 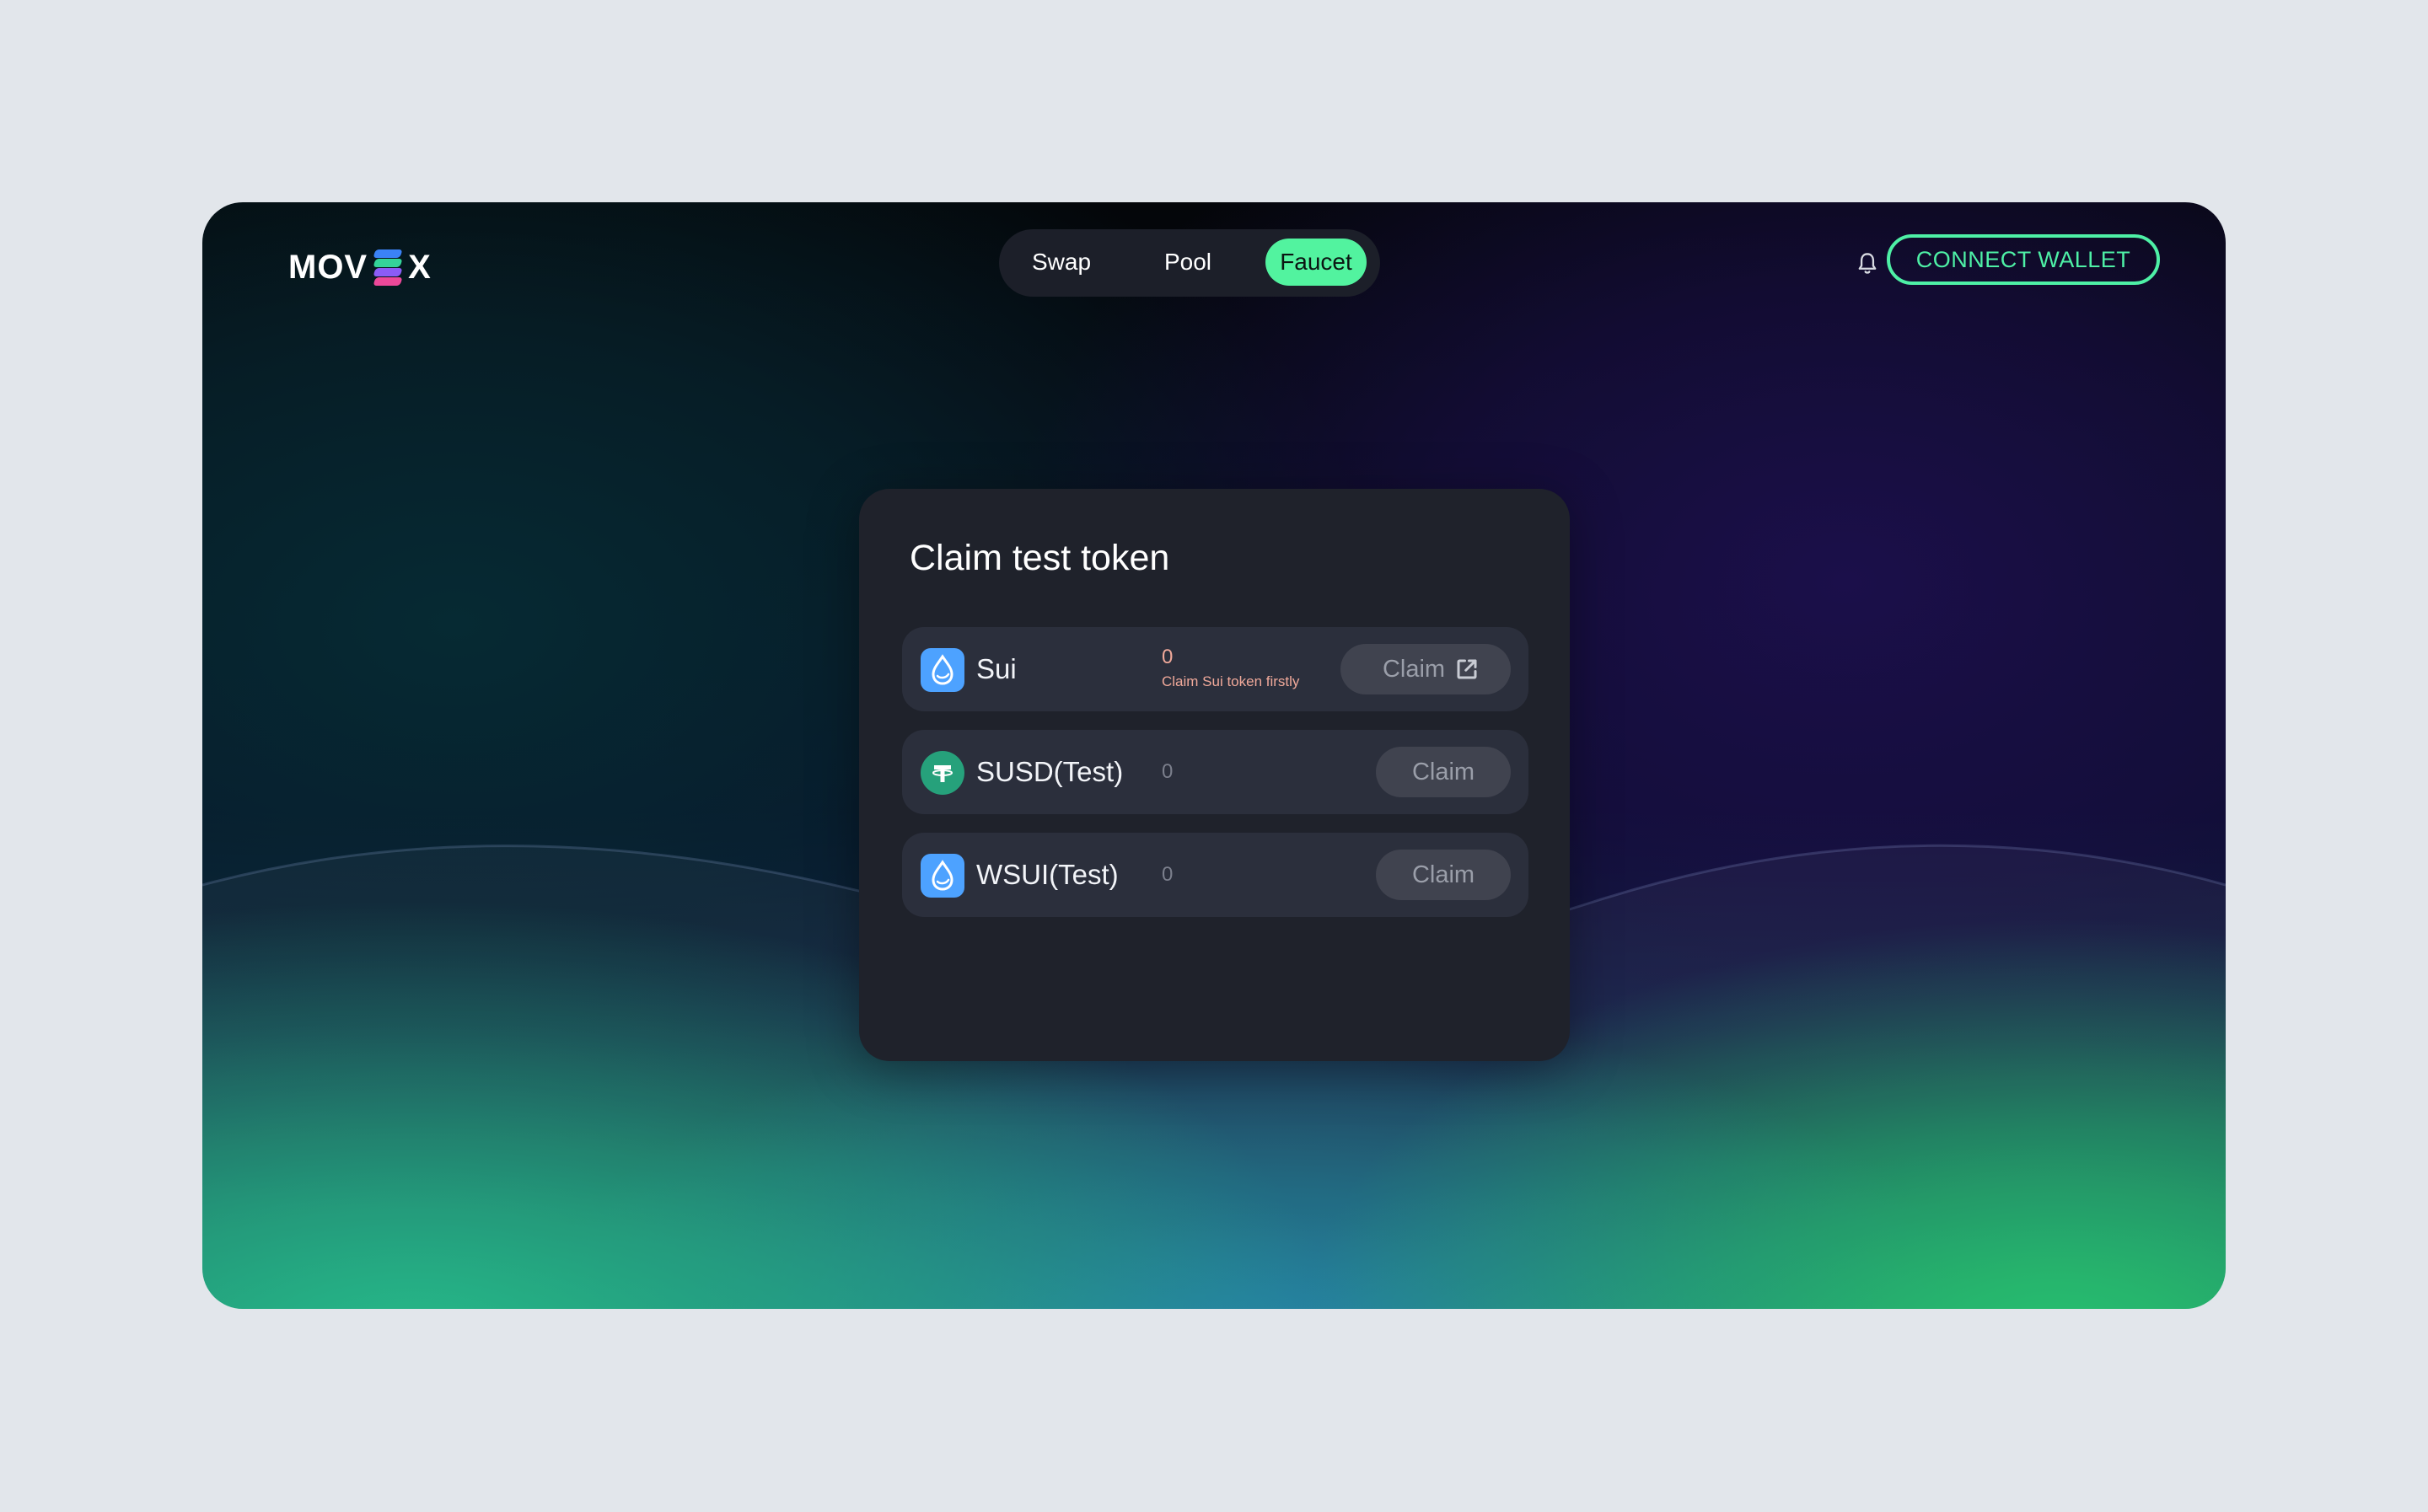 What do you see at coordinates (1215, 772) in the screenshot?
I see `token-row-susd: SUSD(Test) 0 Claim` at bounding box center [1215, 772].